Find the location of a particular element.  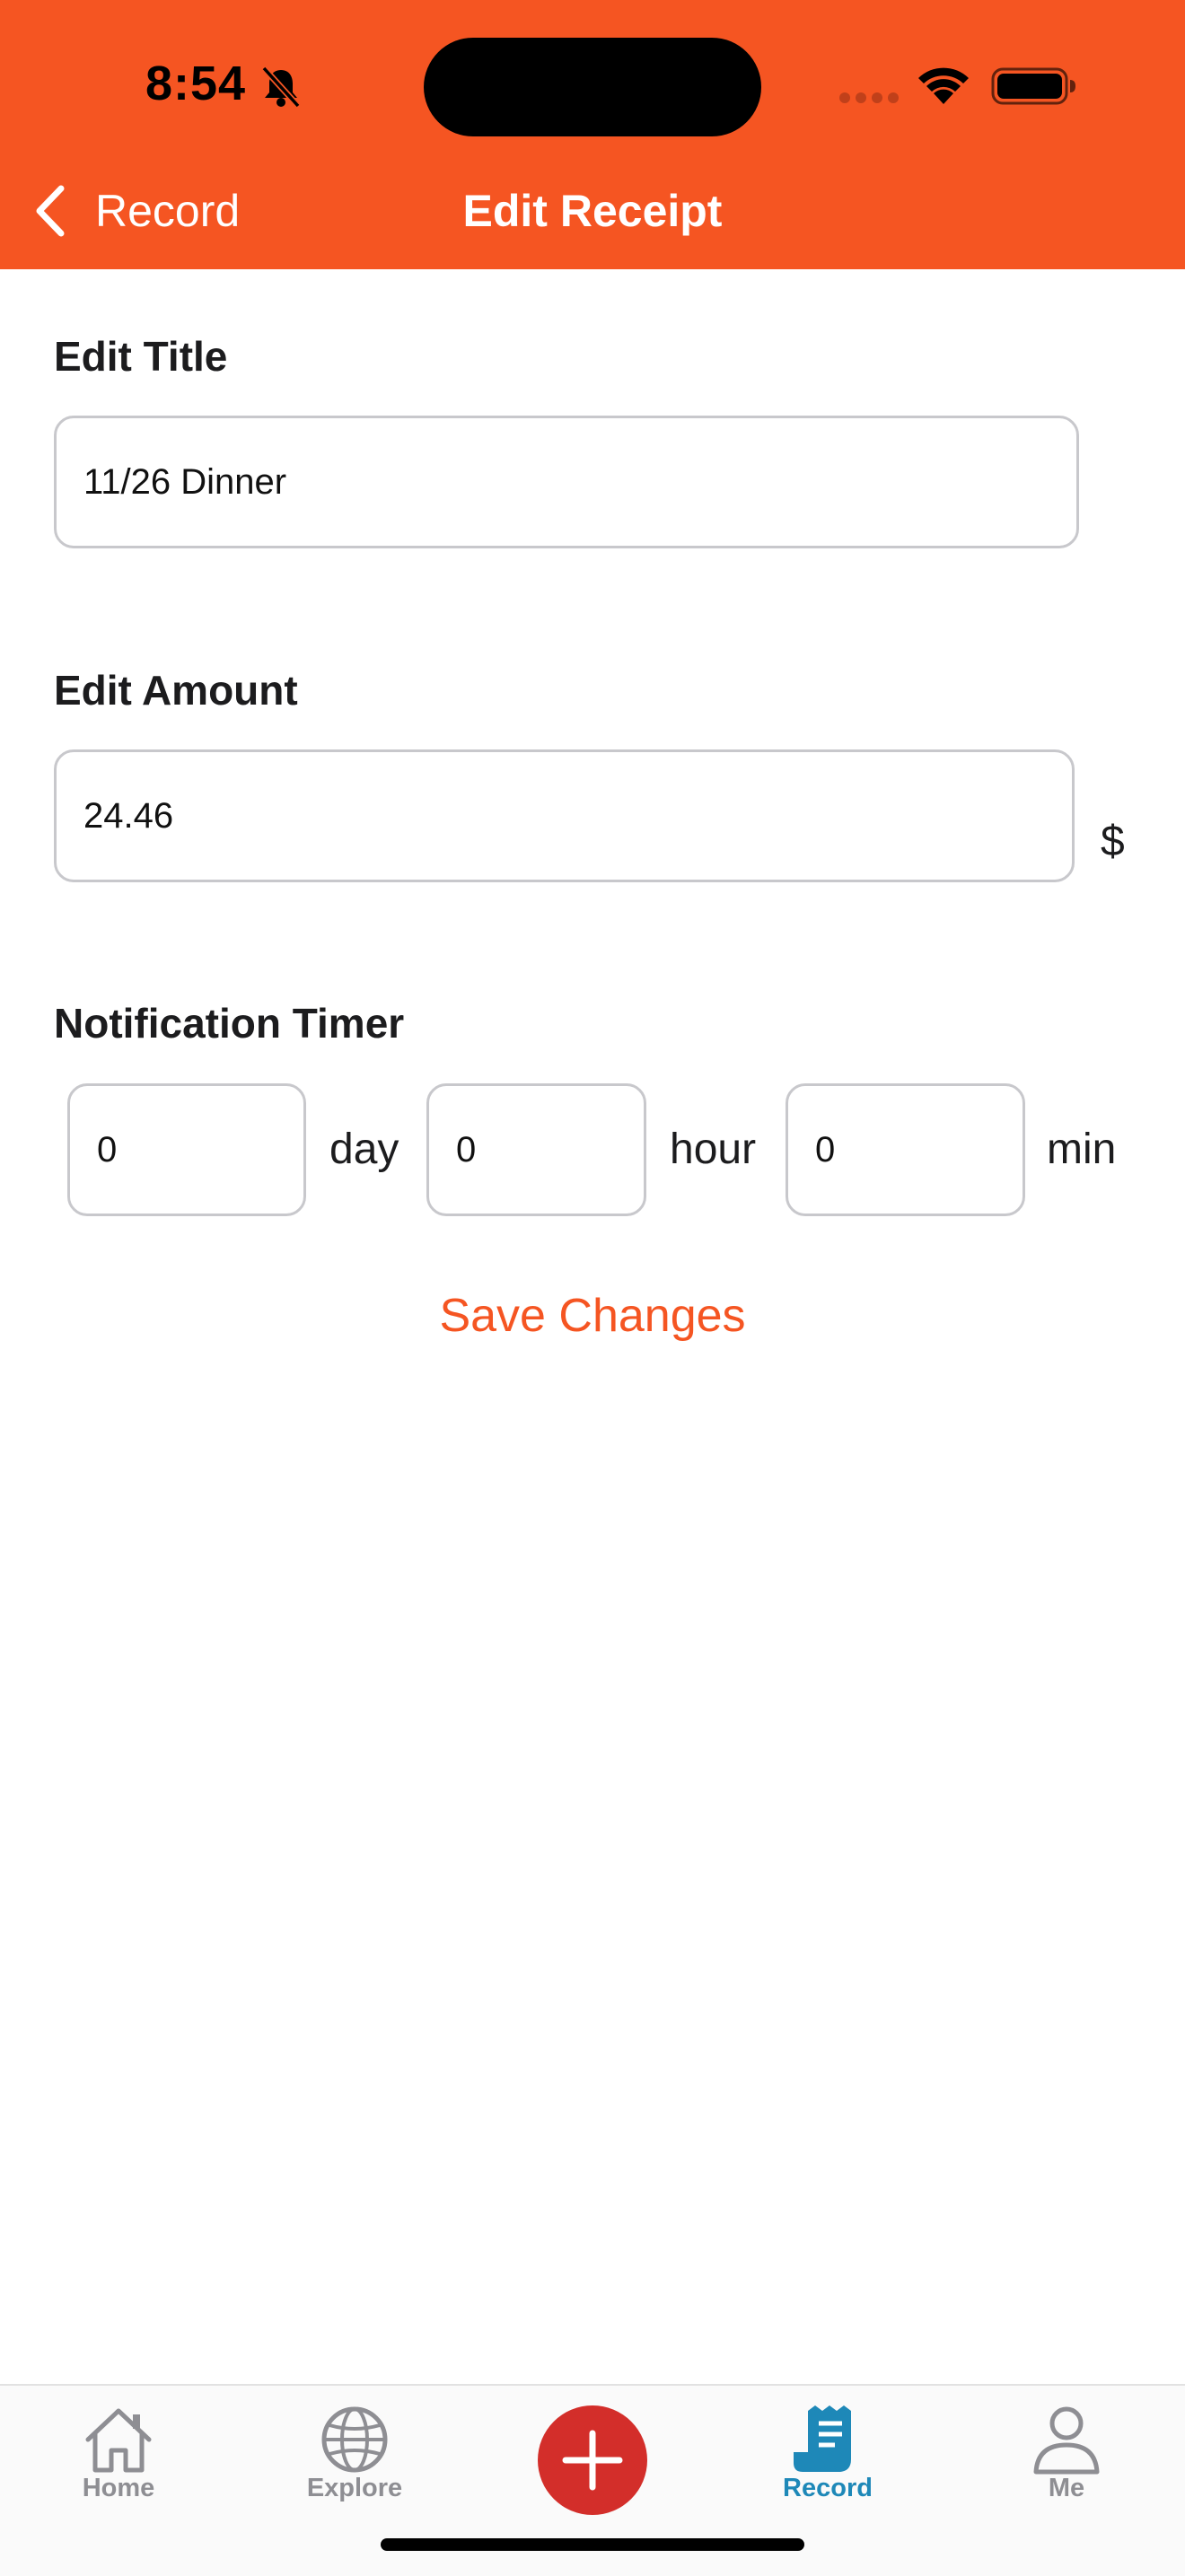

tab-explore: Explore is located at coordinates (354, 2453).